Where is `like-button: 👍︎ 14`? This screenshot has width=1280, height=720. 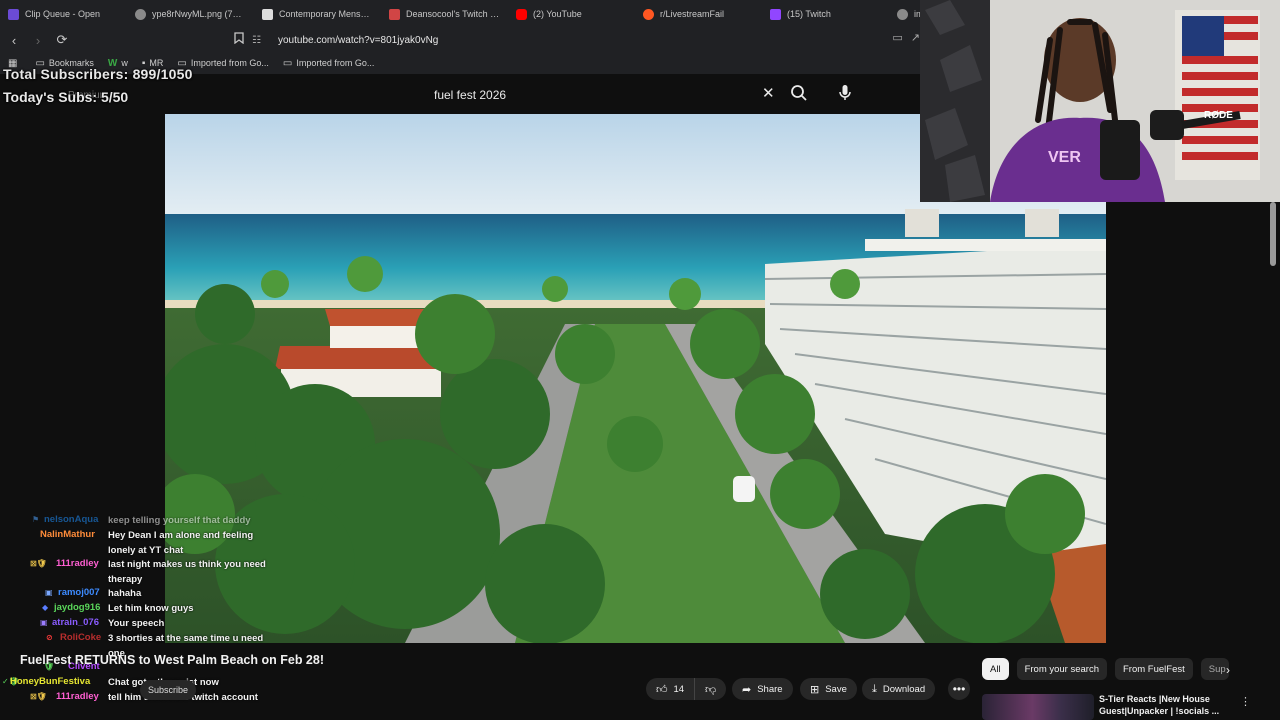 like-button: 👍︎ 14 is located at coordinates (670, 689).